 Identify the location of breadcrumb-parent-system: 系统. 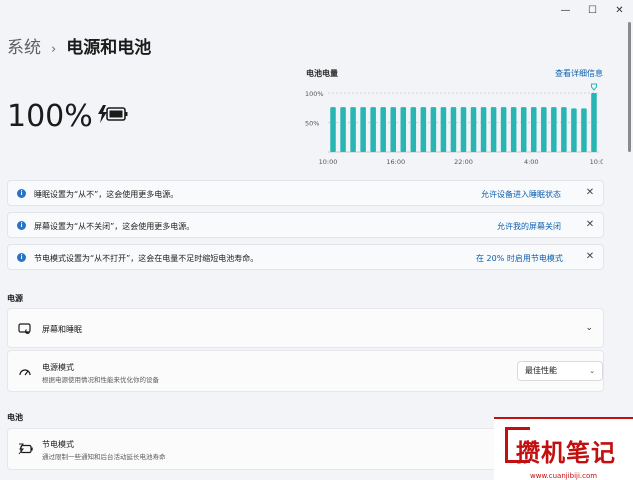
(24, 45).